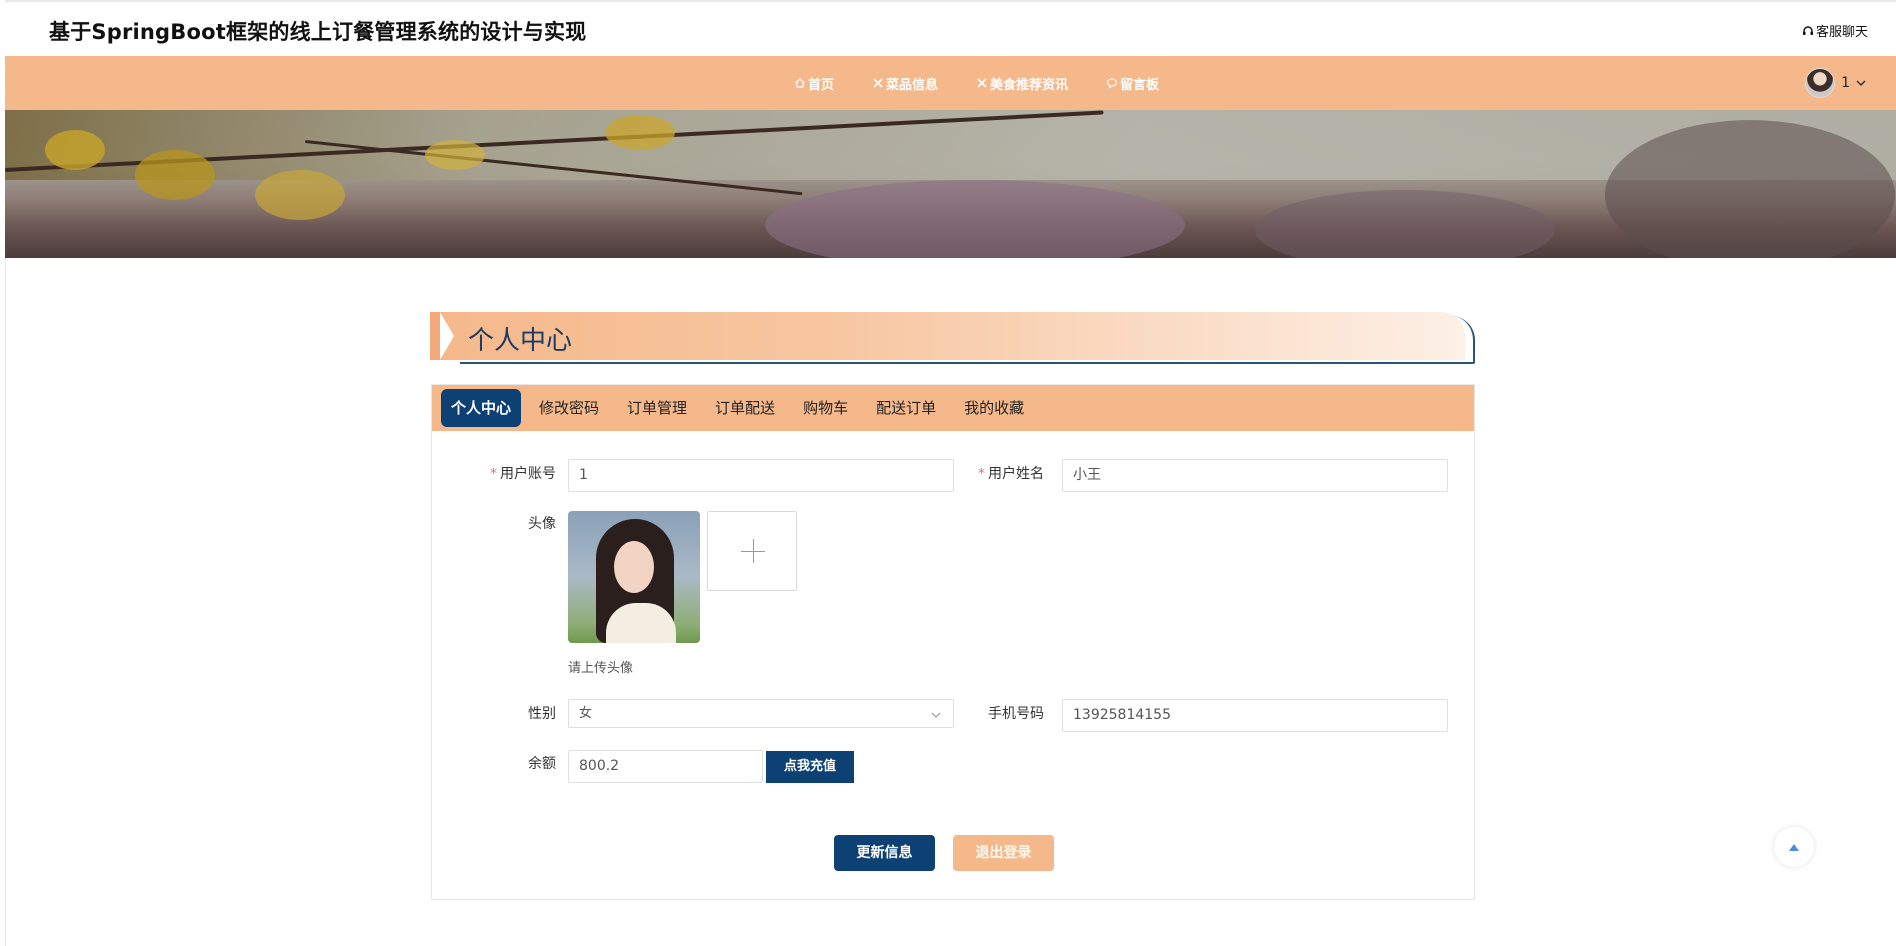 Image resolution: width=1896 pixels, height=946 pixels. What do you see at coordinates (1807, 30) in the screenshot?
I see `headset-icon` at bounding box center [1807, 30].